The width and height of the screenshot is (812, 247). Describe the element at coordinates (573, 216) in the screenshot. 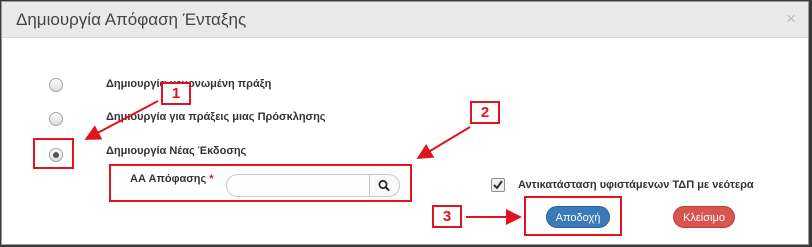

I see `annotation-box-accept` at that location.